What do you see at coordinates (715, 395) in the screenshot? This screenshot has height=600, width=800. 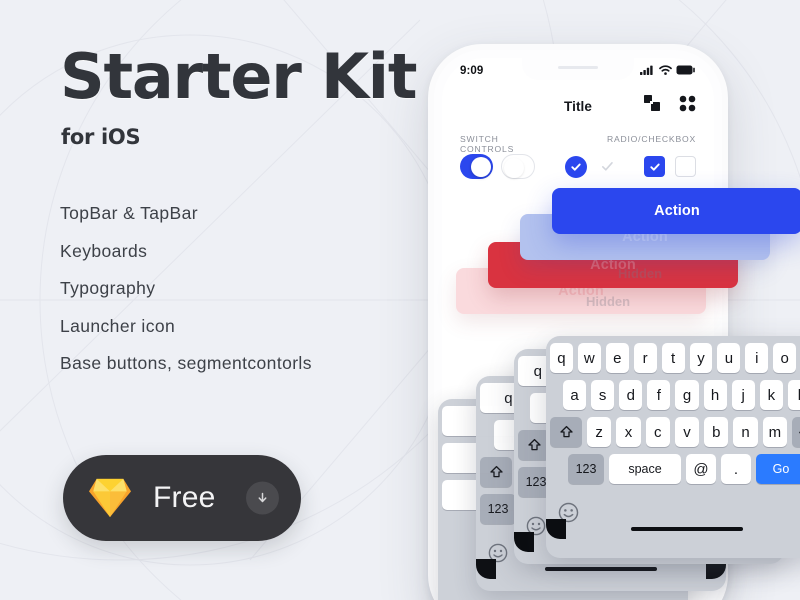 I see `key: h` at bounding box center [715, 395].